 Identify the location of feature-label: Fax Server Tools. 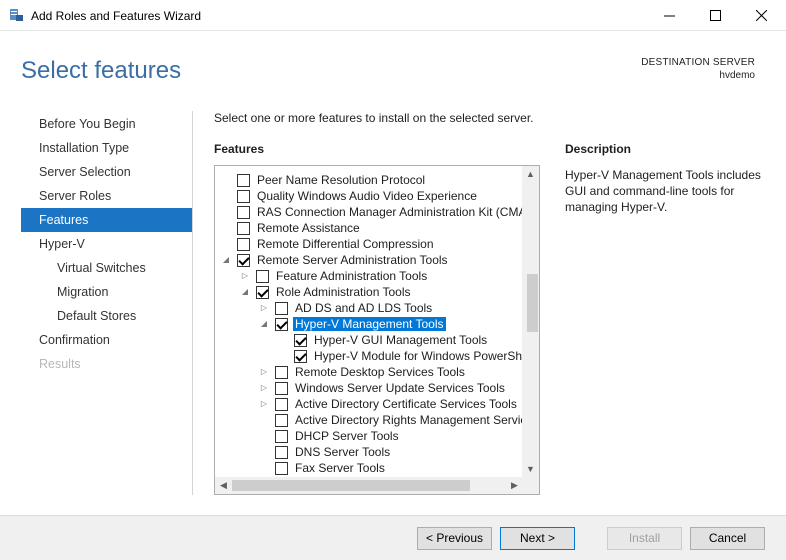
(340, 468).